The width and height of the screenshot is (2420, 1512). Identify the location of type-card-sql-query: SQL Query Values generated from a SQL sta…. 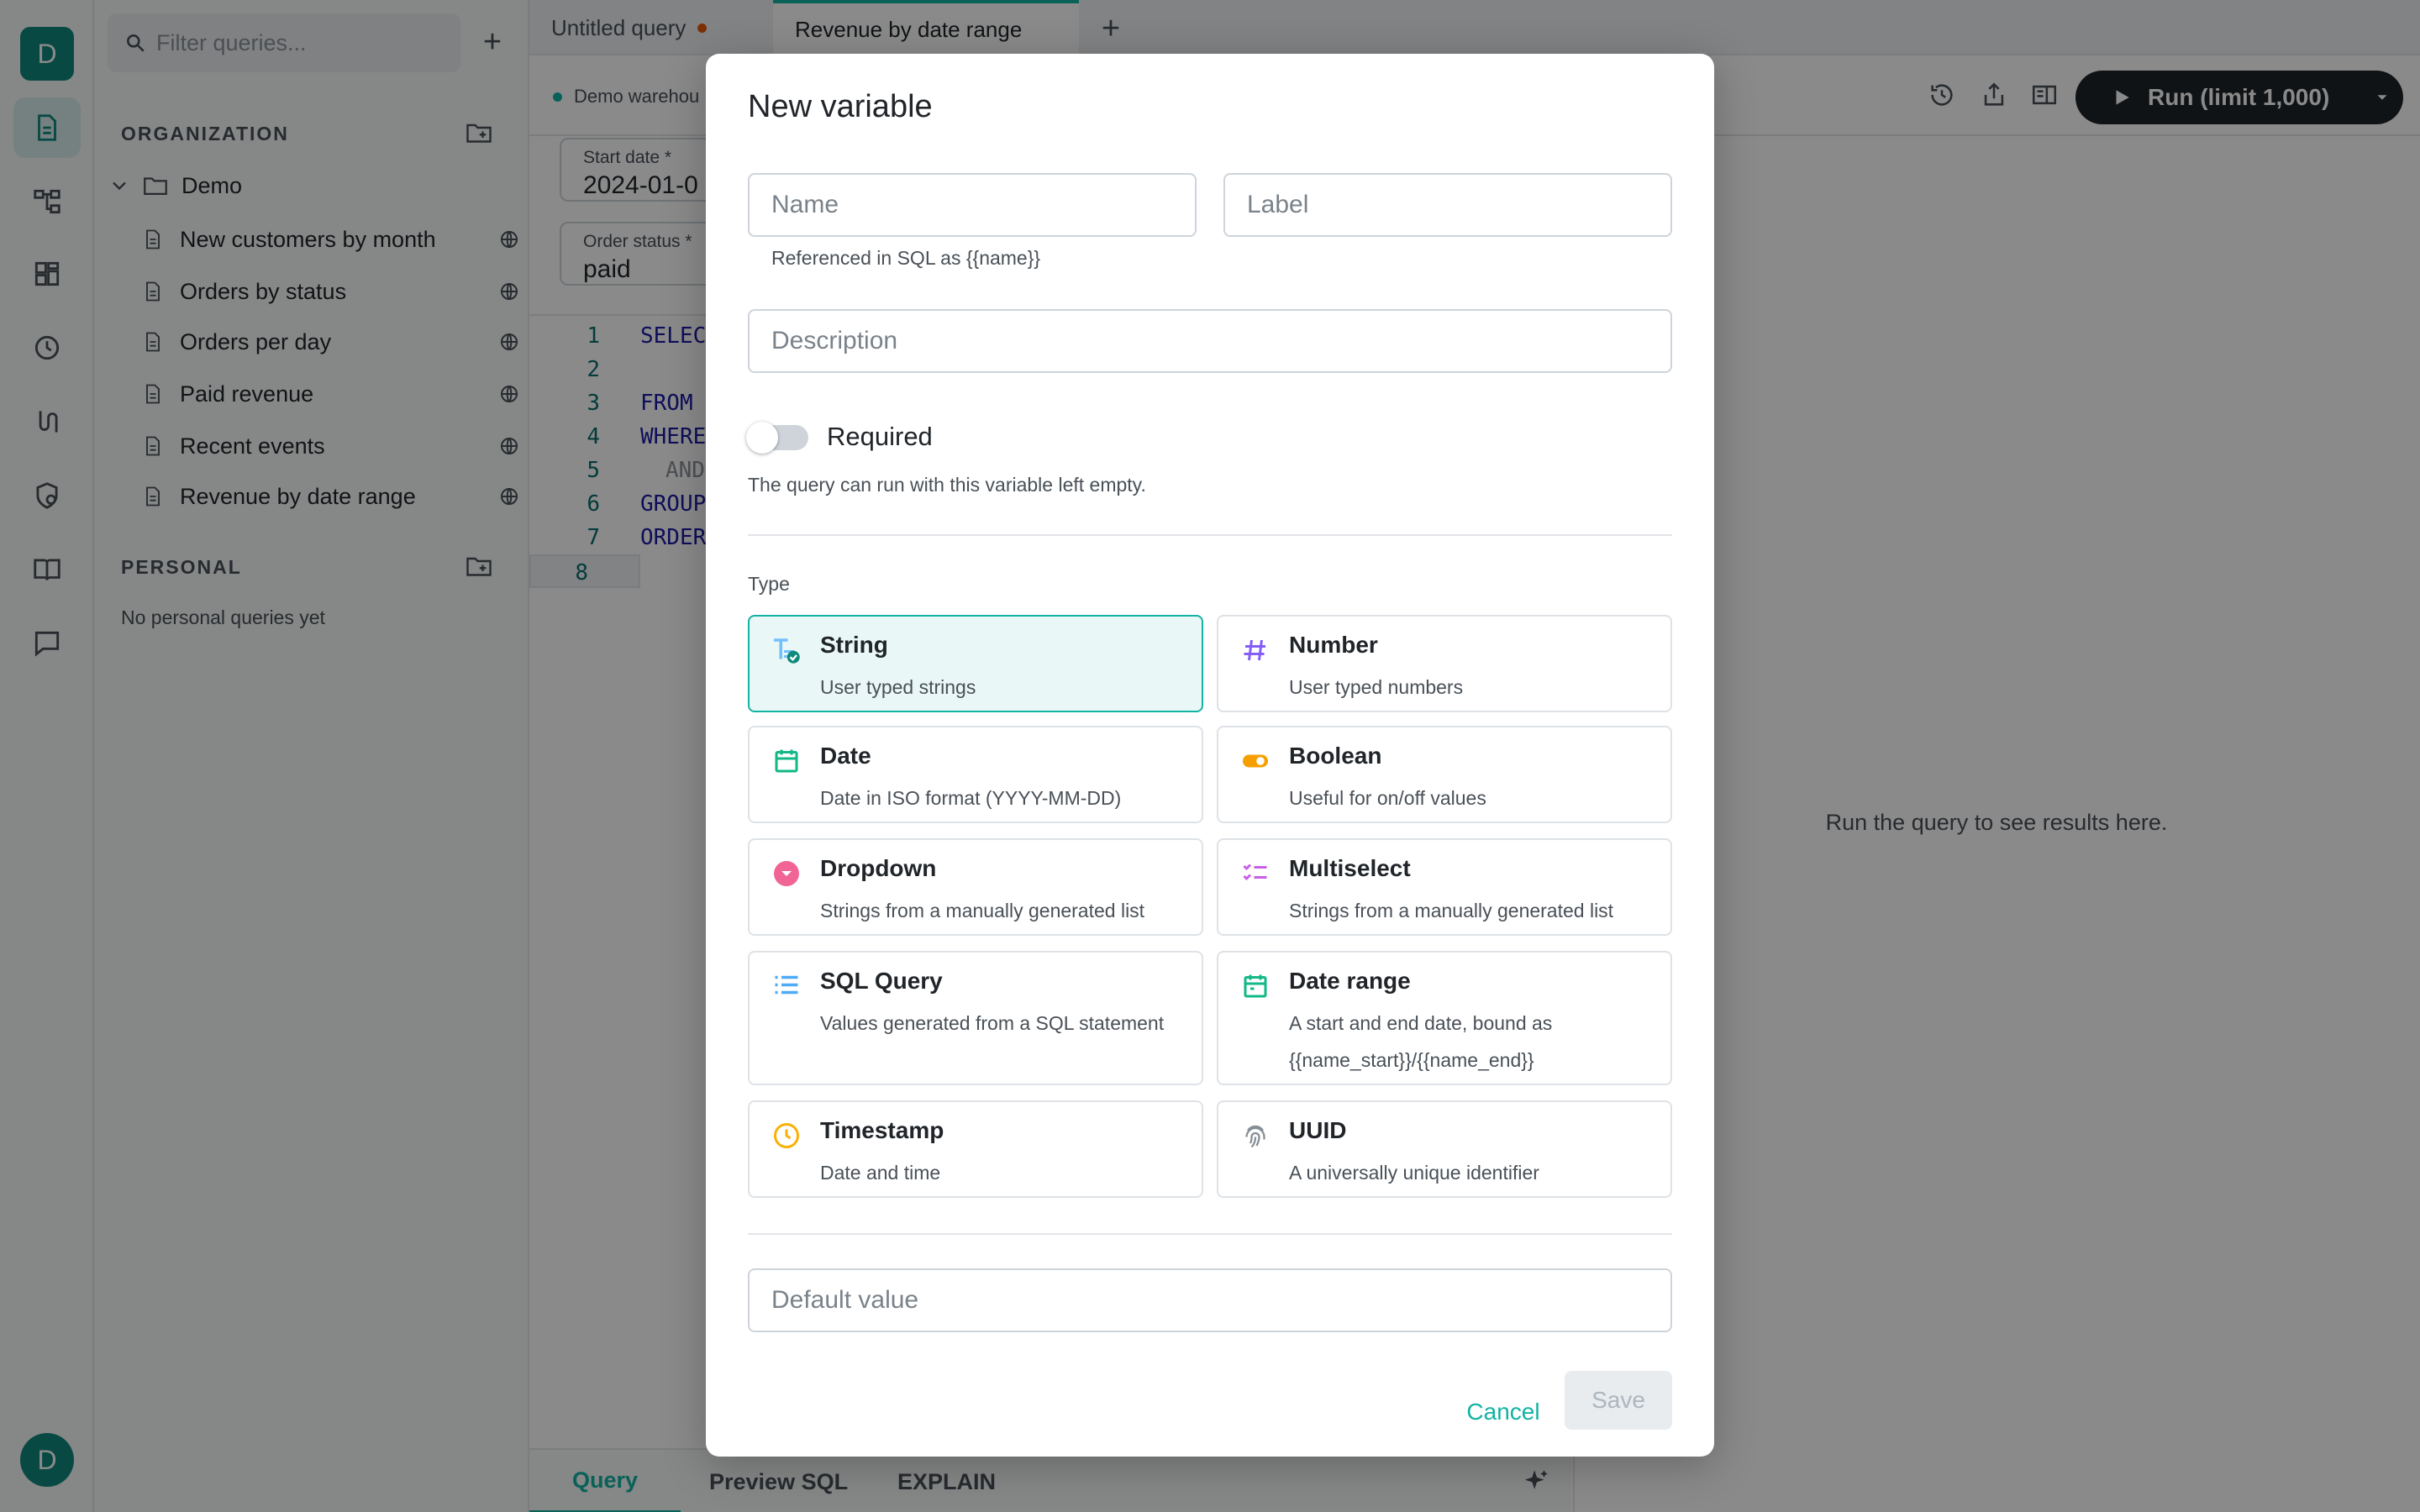
(975, 1018).